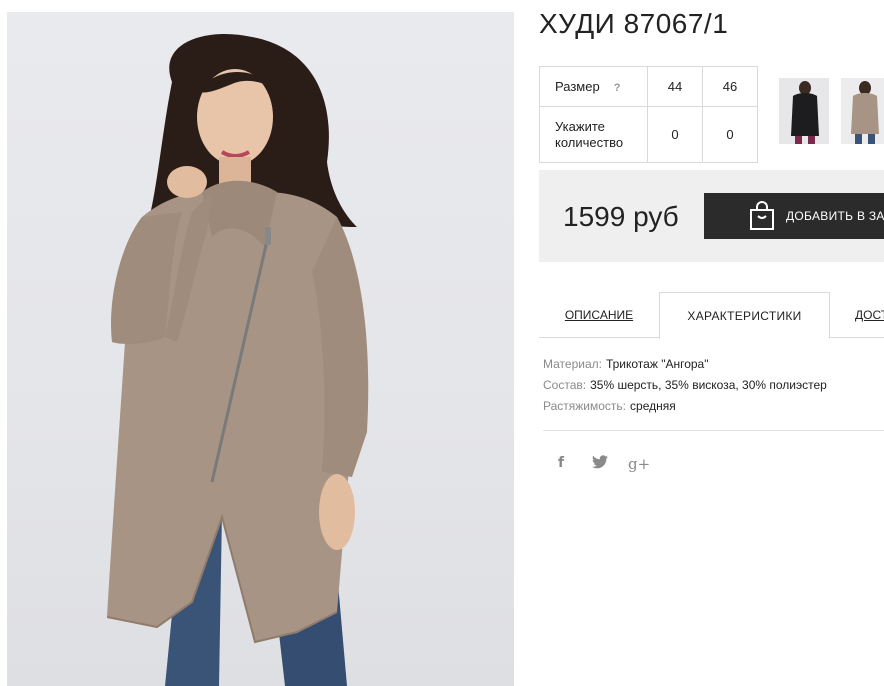  Describe the element at coordinates (561, 465) in the screenshot. I see `facebook-icon: f` at that location.